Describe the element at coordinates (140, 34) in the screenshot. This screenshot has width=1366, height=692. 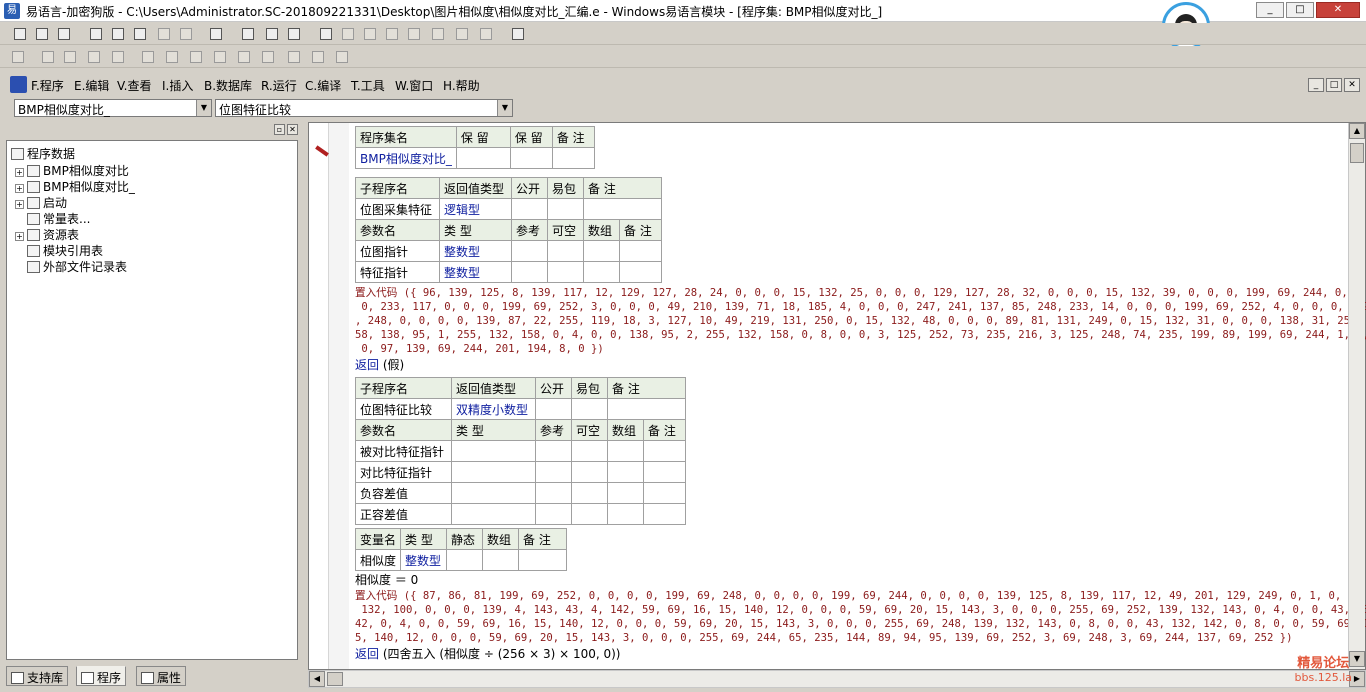
I see `paste-icon` at that location.